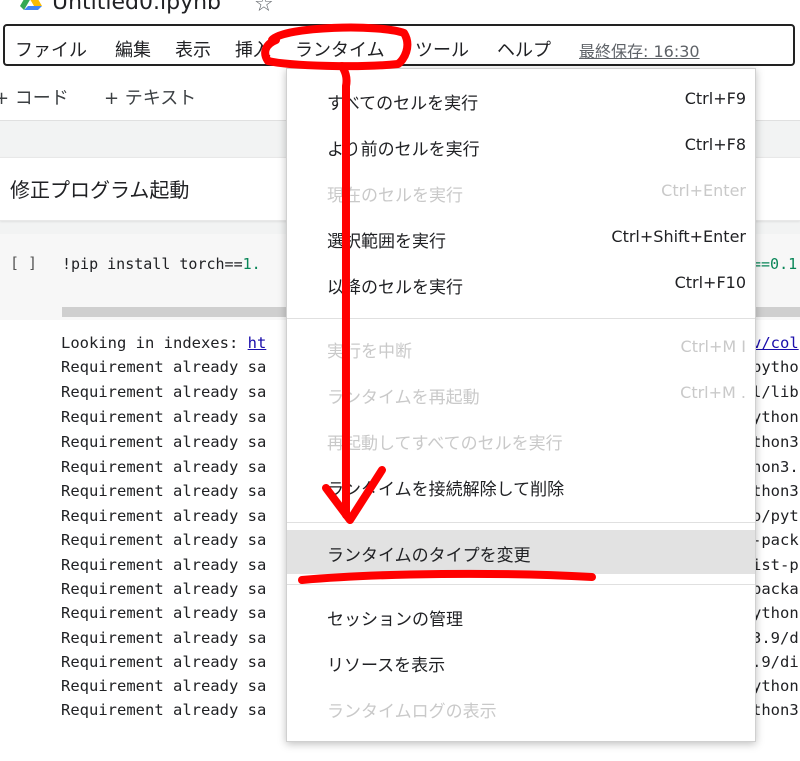  Describe the element at coordinates (678, 236) in the screenshot. I see `menu-item-shortcut: Ctrl+Shift+Enter` at that location.